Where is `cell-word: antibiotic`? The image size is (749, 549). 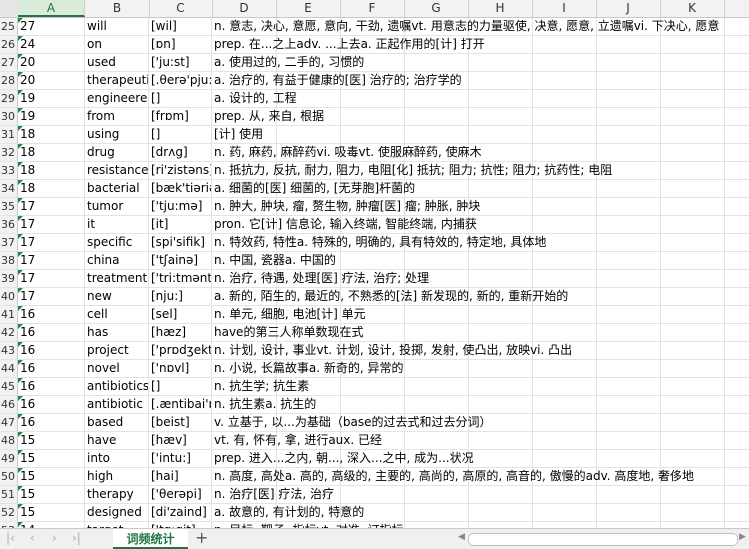 cell-word: antibiotic is located at coordinates (117, 404).